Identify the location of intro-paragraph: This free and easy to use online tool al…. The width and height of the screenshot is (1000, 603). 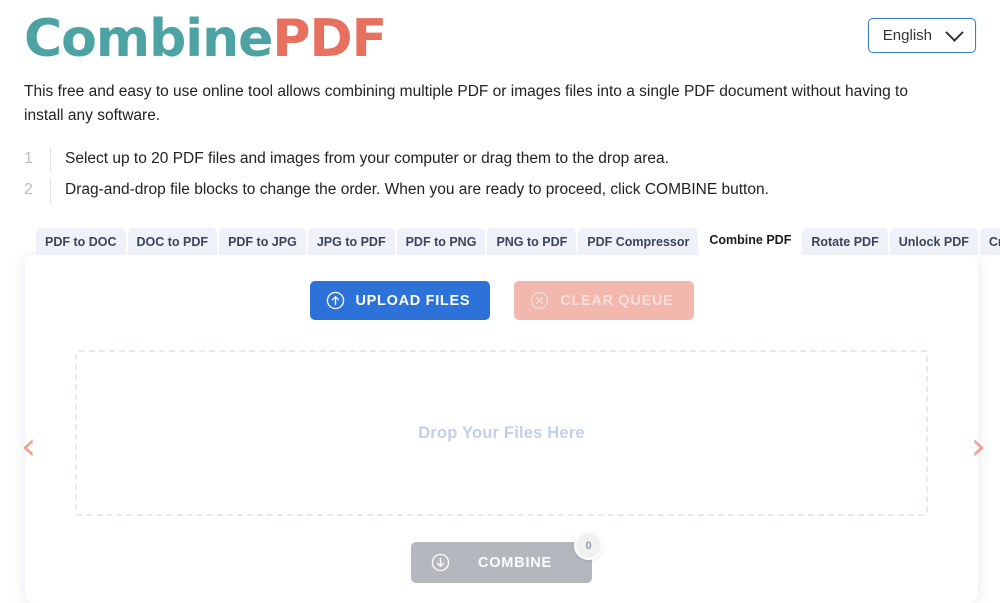
(466, 103).